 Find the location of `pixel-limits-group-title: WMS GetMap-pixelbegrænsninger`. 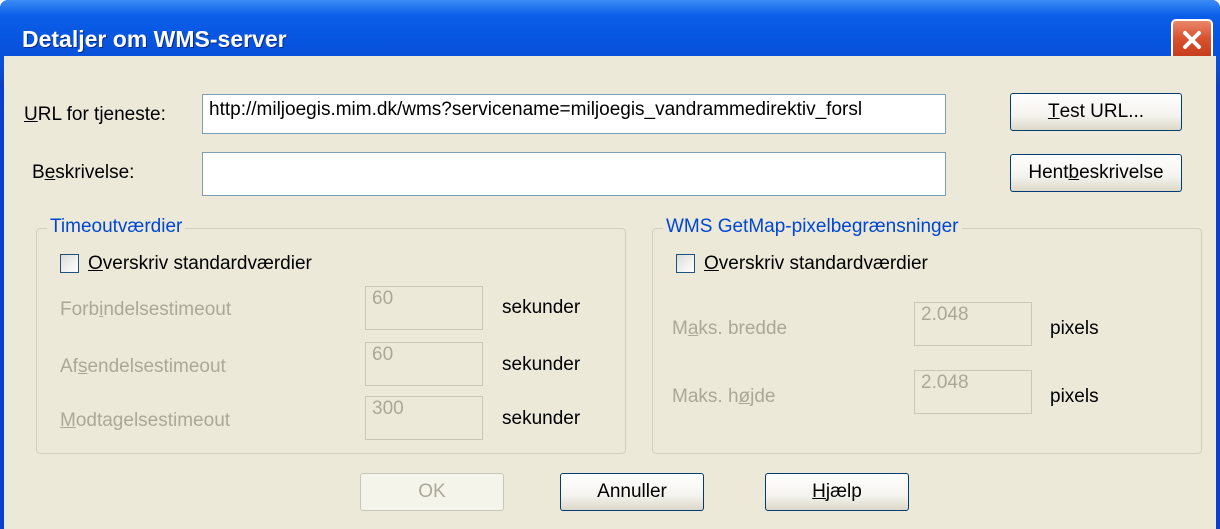

pixel-limits-group-title: WMS GetMap-pixelbegrænsninger is located at coordinates (812, 227).